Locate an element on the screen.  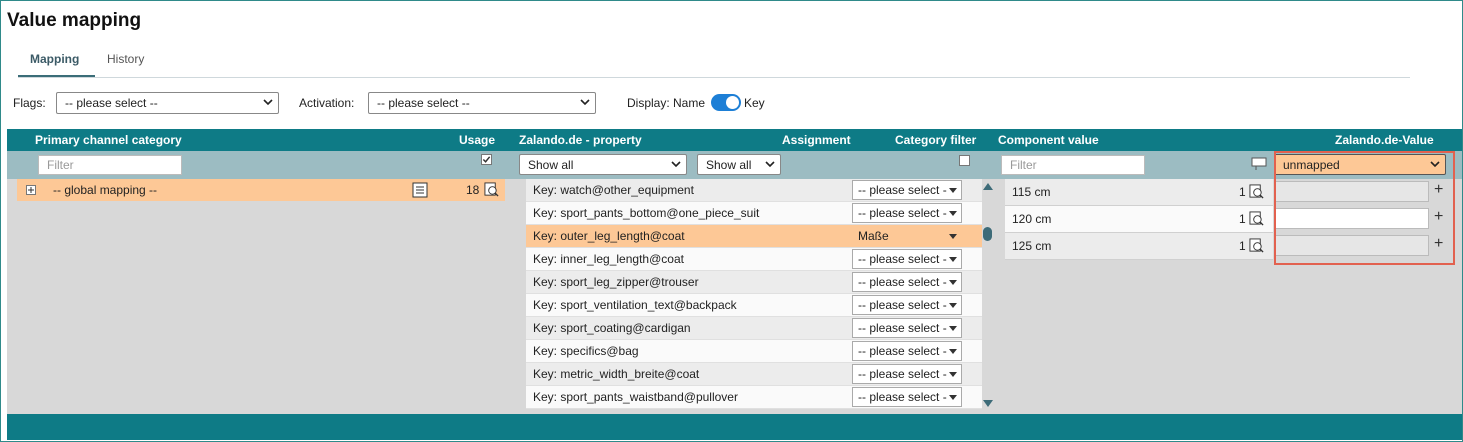
component-row: 120 cm 1 is located at coordinates (1139, 219).